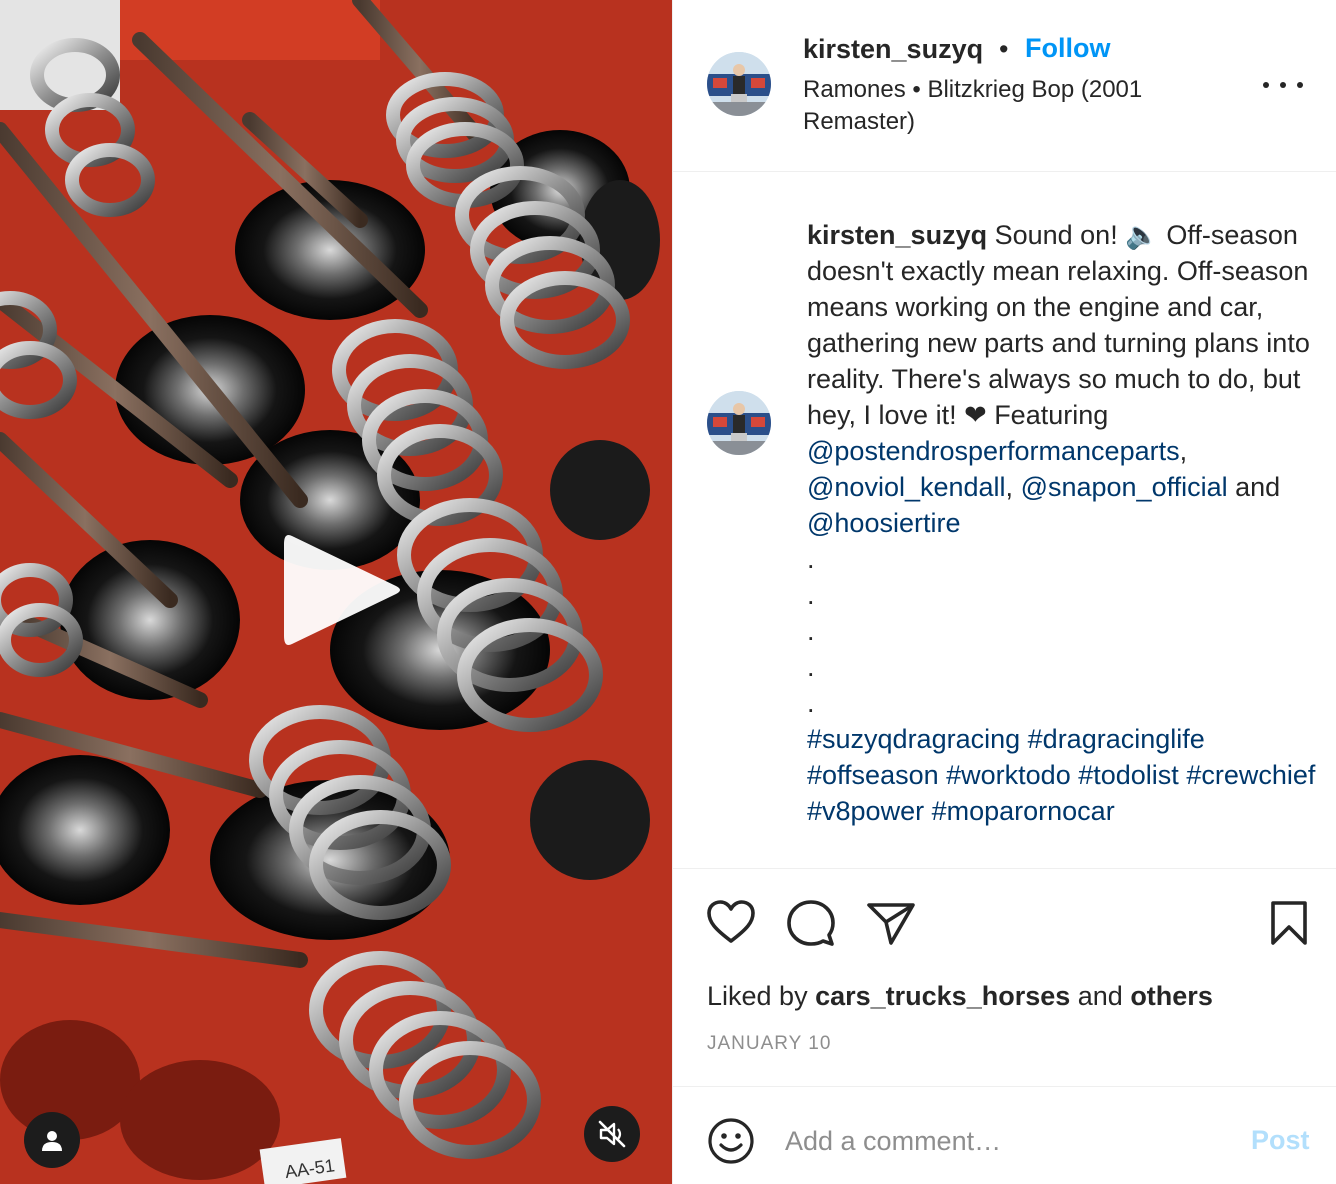  Describe the element at coordinates (873, 775) in the screenshot. I see `hashtag-link: #offseason` at that location.